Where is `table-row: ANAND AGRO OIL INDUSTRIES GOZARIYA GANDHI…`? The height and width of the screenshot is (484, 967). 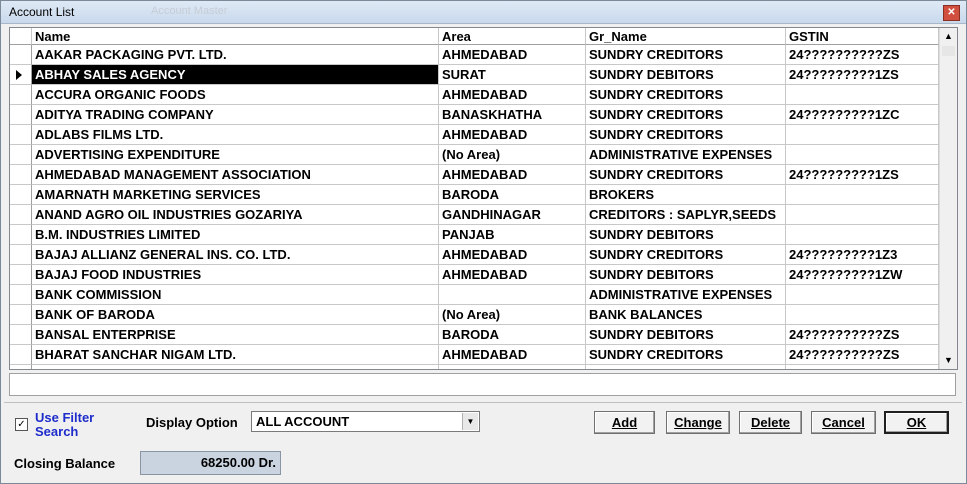
table-row: ANAND AGRO OIL INDUSTRIES GOZARIYA GANDHI… is located at coordinates (474, 215).